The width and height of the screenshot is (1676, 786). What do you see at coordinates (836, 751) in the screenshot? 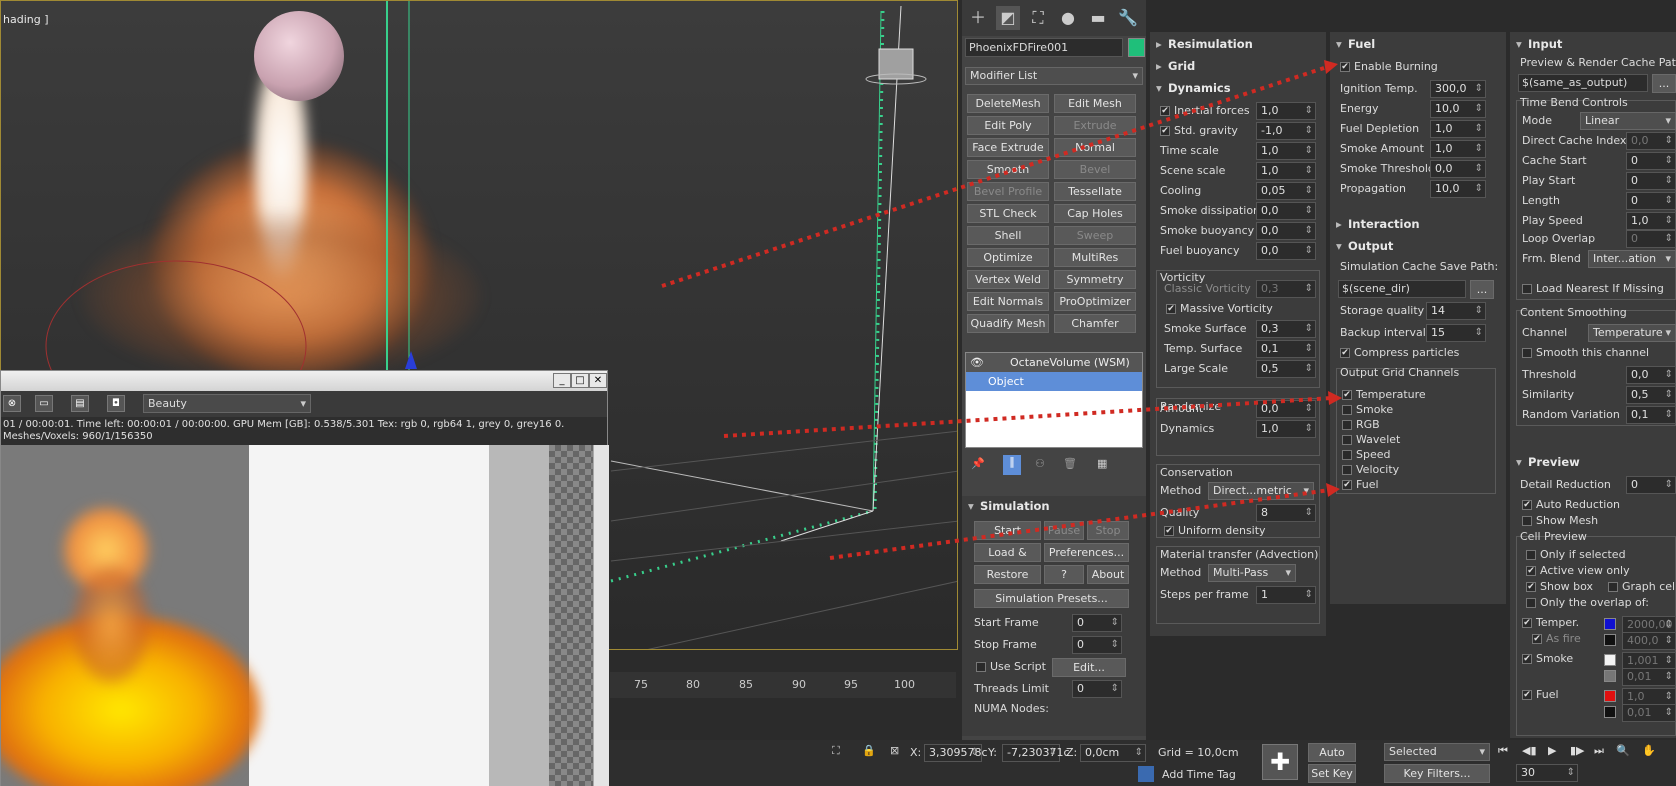
I see `isolate-icon: ⛶` at bounding box center [836, 751].